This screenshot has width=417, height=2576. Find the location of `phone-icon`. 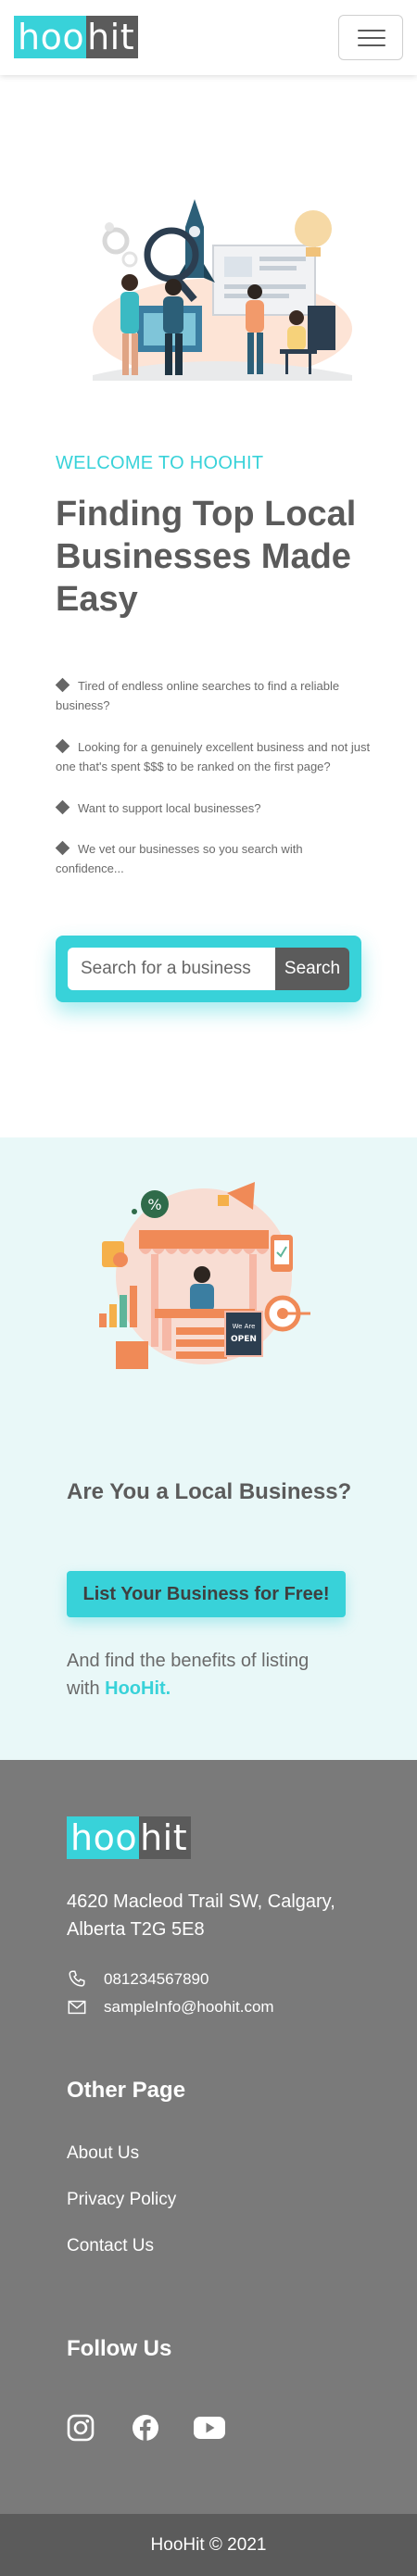

phone-icon is located at coordinates (77, 1978).